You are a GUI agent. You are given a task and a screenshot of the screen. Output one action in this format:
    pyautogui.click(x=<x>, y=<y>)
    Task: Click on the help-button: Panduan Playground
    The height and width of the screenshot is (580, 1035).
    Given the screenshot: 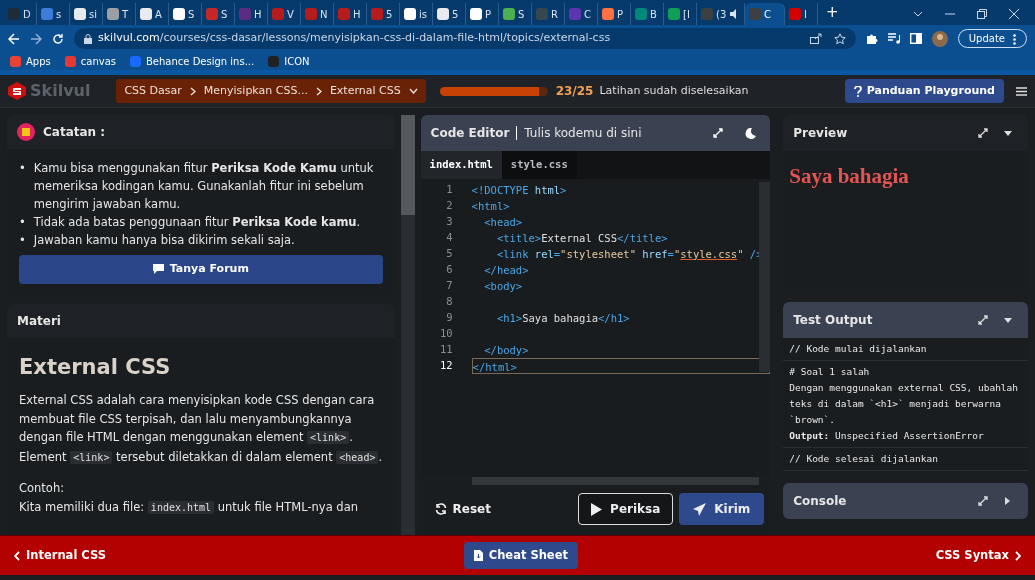 What is the action you would take?
    pyautogui.click(x=924, y=91)
    